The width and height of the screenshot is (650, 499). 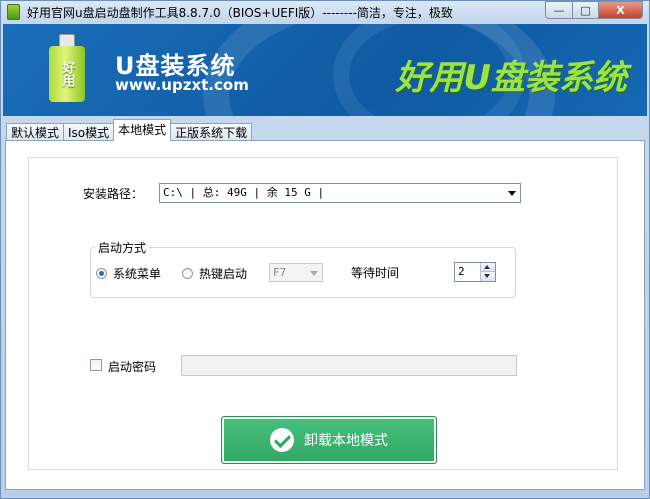 I want to click on mode-tabs: 默认模式 Iso模式 本地模式 正版系统下载, so click(x=129, y=130).